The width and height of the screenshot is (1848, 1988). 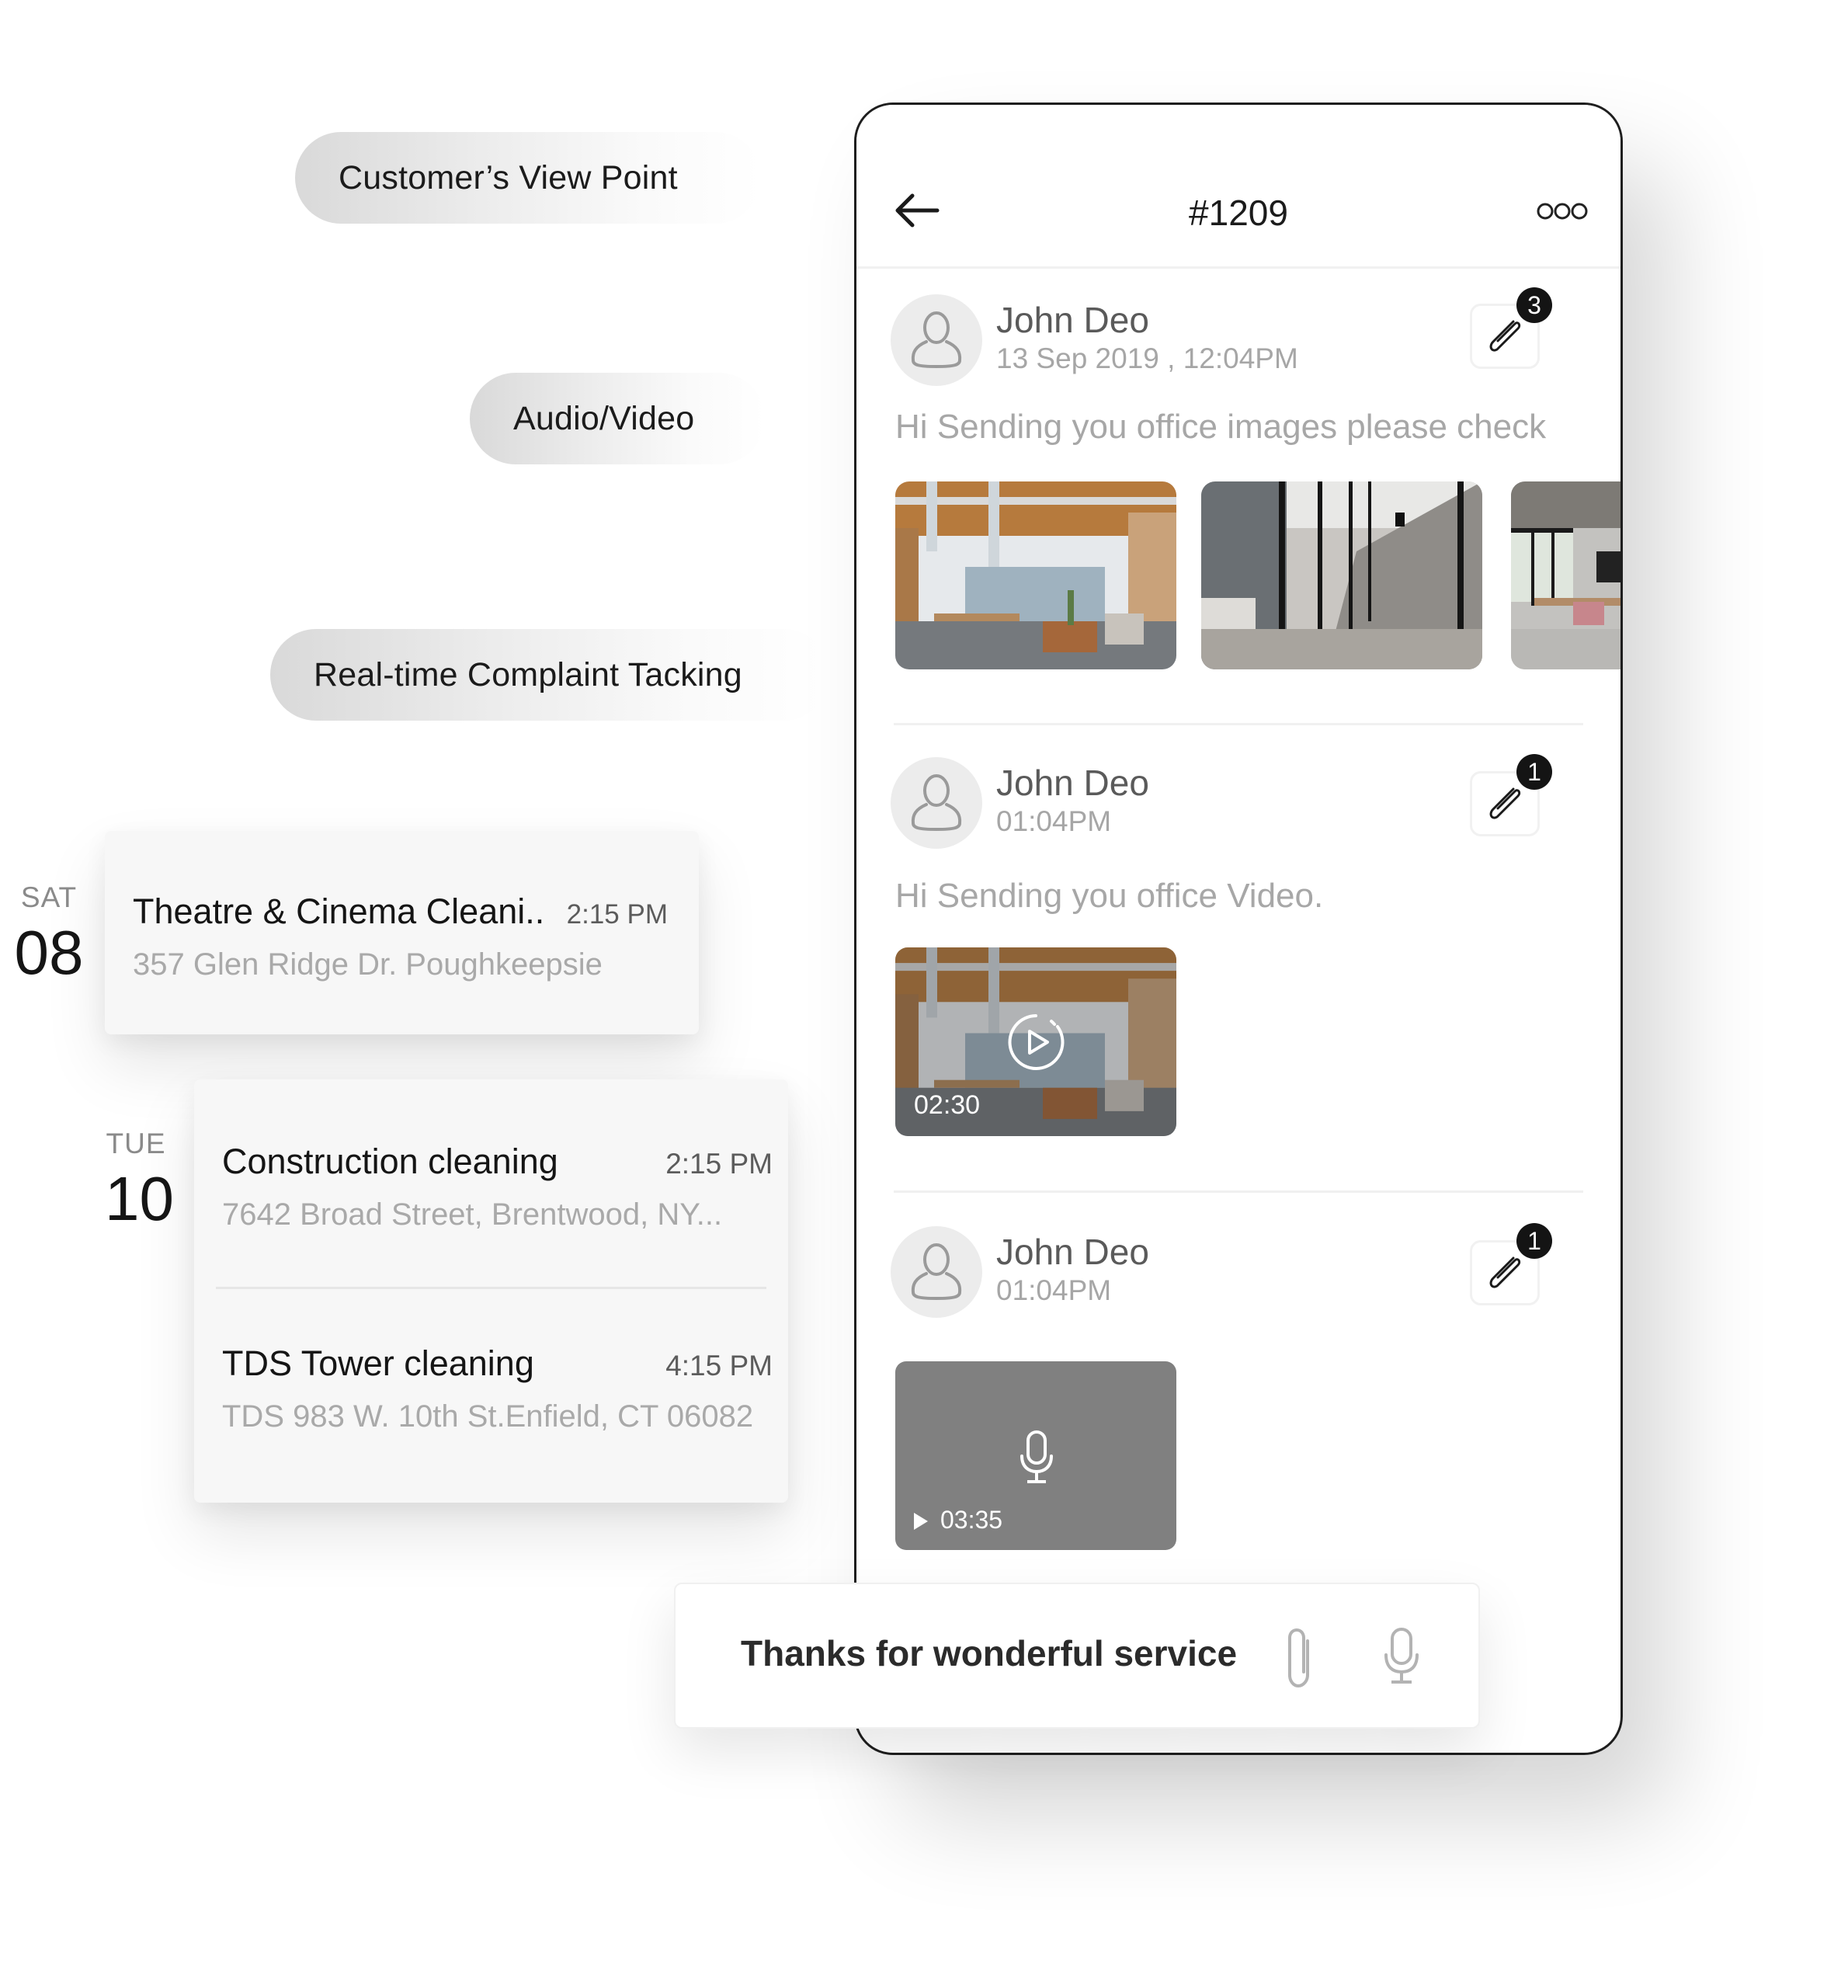 What do you see at coordinates (49, 953) in the screenshot?
I see `day-number: 08` at bounding box center [49, 953].